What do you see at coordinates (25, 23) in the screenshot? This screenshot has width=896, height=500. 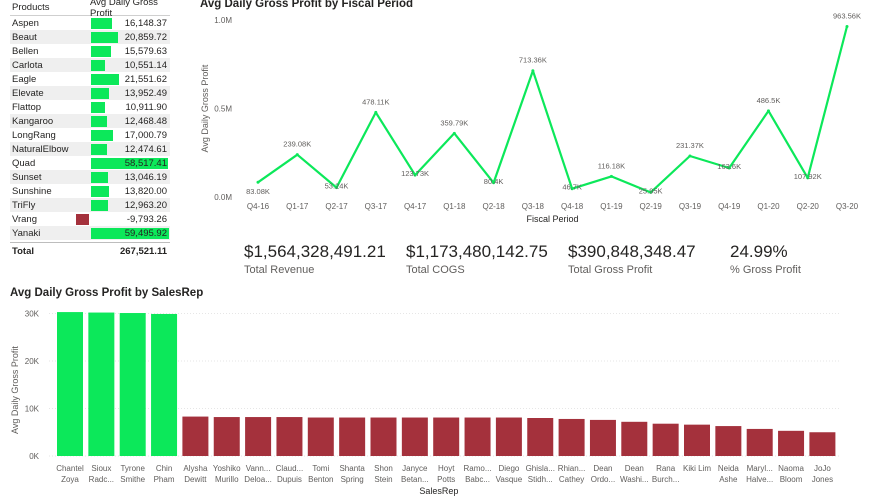 I see `product-name: Aspen` at bounding box center [25, 23].